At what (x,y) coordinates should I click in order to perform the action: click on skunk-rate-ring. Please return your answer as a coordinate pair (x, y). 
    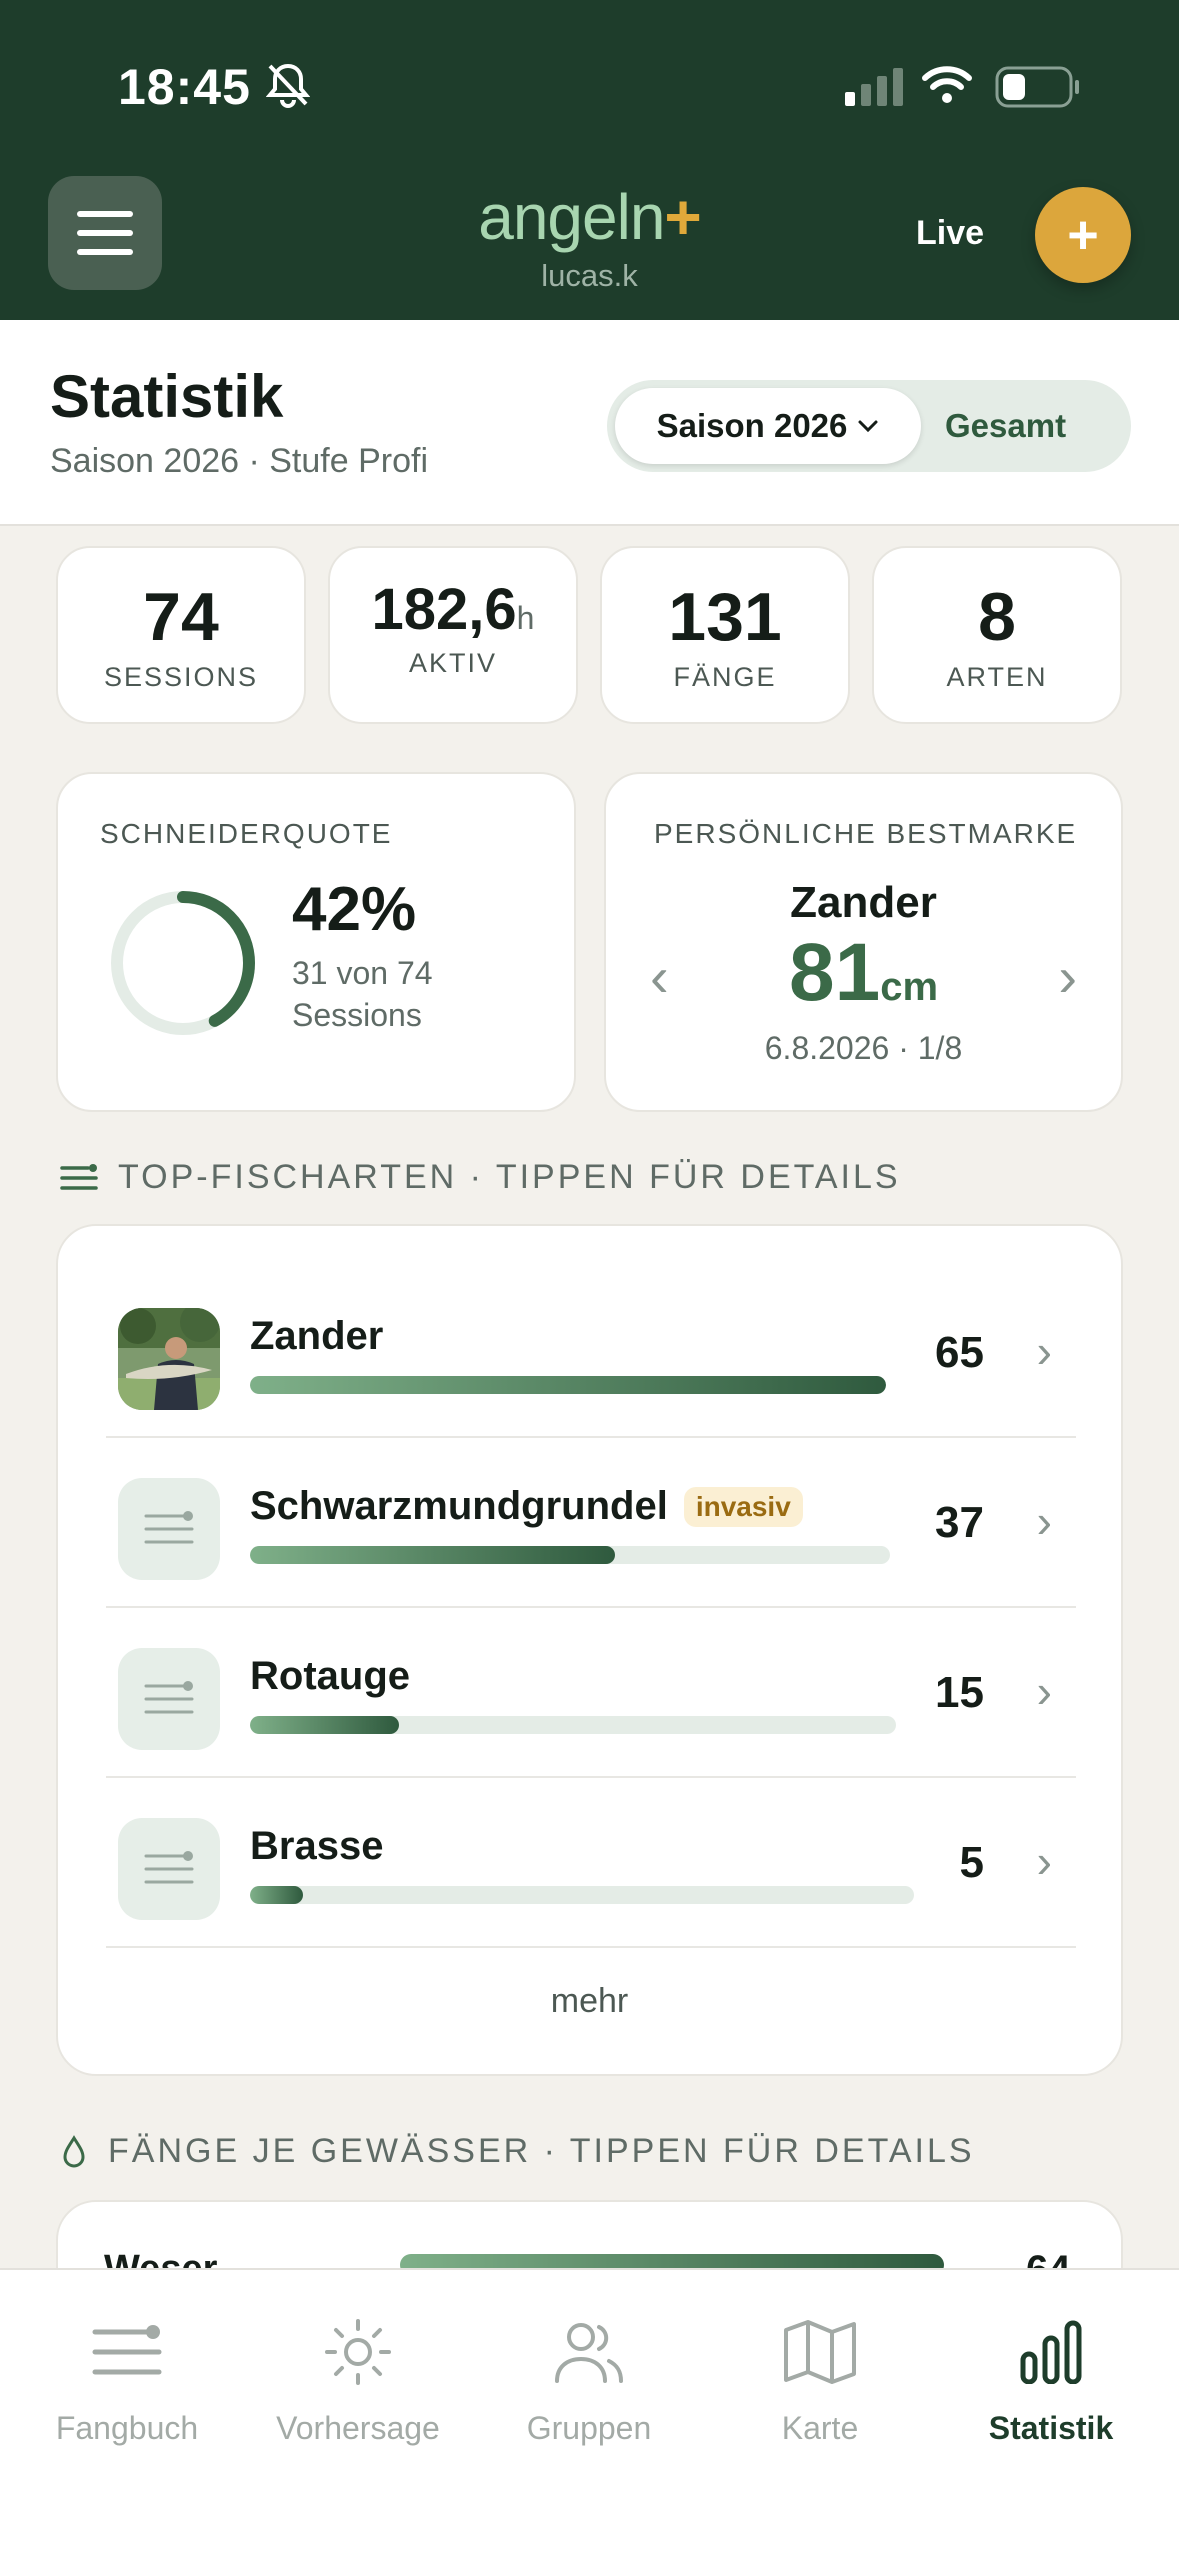
    Looking at the image, I should click on (183, 963).